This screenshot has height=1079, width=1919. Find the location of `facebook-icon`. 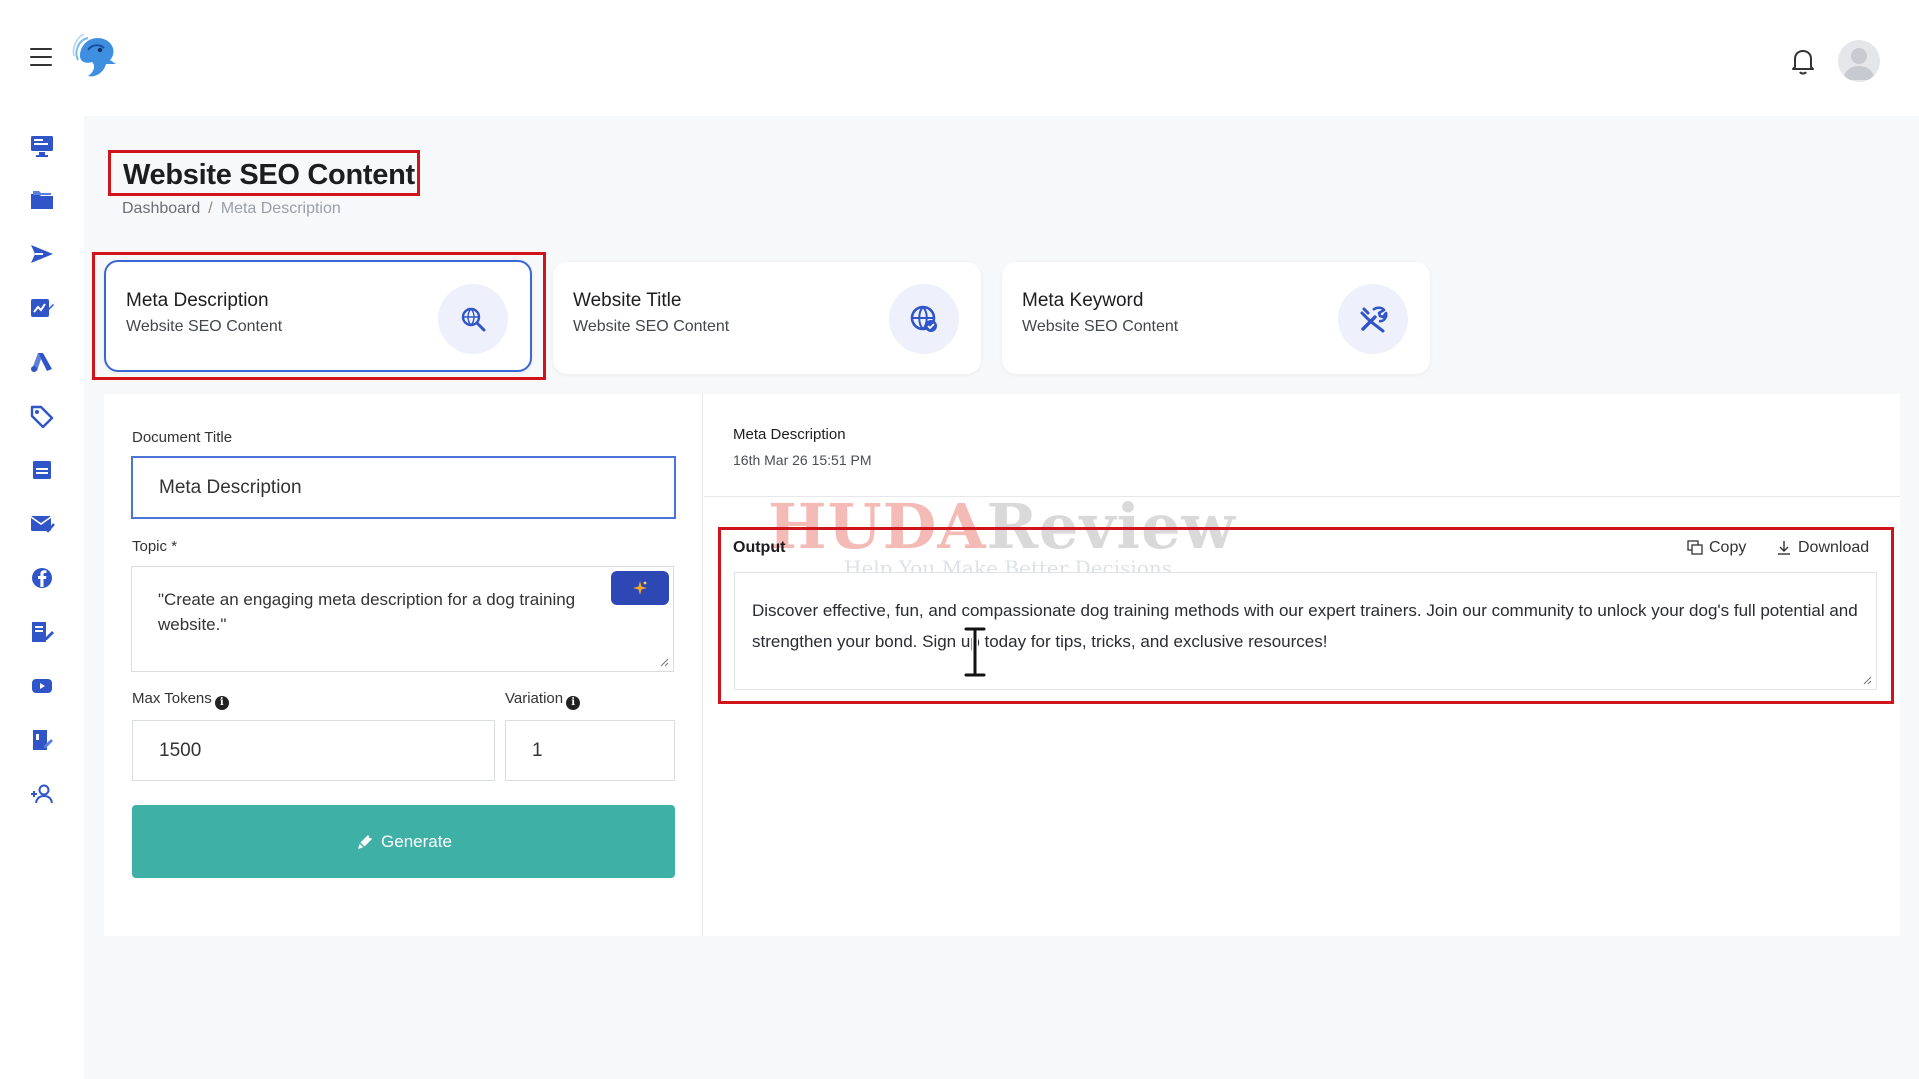

facebook-icon is located at coordinates (42, 578).